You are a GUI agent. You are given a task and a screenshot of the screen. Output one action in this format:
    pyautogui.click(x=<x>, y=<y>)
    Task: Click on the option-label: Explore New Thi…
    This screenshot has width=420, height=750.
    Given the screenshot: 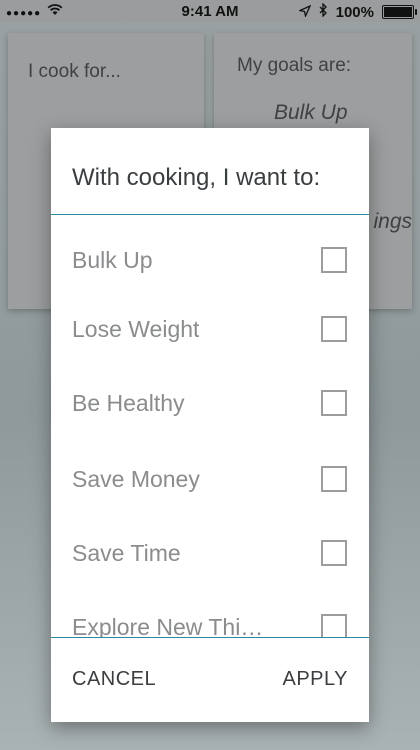 What is the action you would take?
    pyautogui.click(x=168, y=625)
    